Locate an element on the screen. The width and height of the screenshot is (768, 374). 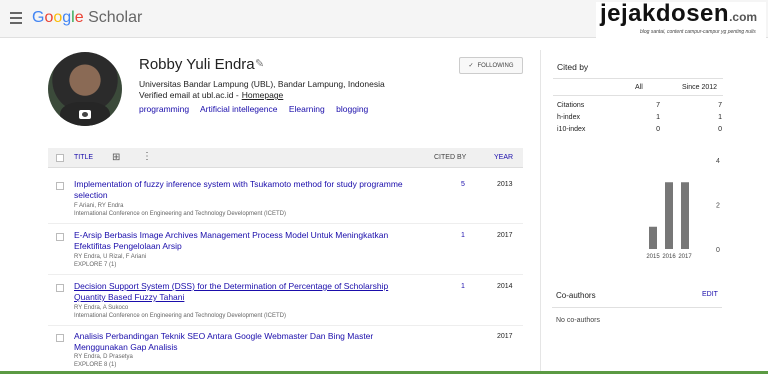
metric-label: h-index is located at coordinates (568, 117).